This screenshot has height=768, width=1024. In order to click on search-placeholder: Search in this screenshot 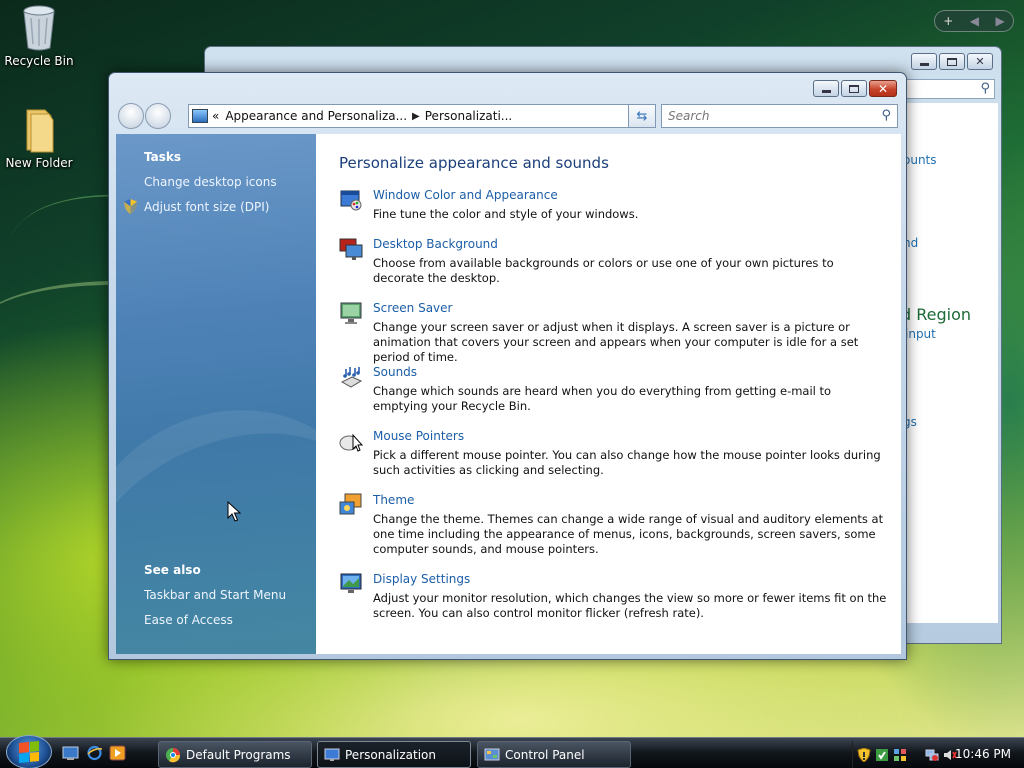, I will do `click(689, 116)`.